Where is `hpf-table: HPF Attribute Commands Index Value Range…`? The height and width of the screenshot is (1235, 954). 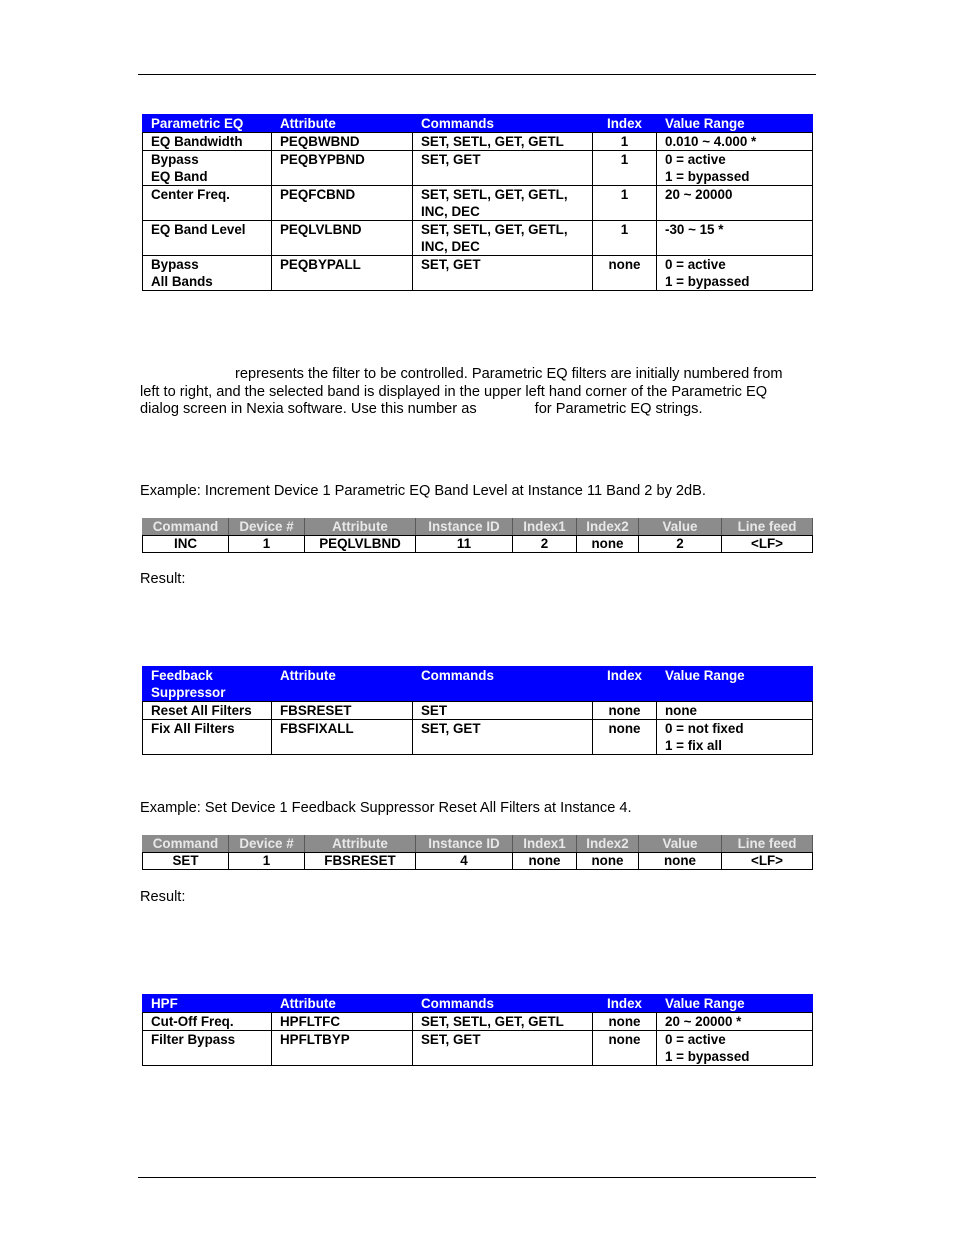
hpf-table: HPF Attribute Commands Index Value Range… is located at coordinates (477, 1030).